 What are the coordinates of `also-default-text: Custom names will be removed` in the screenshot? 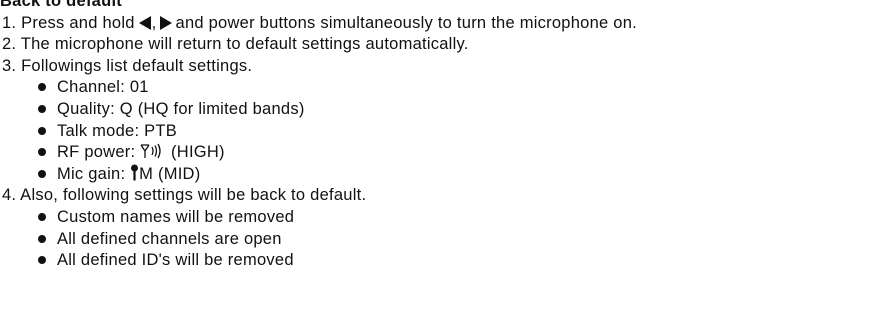 It's located at (176, 216).